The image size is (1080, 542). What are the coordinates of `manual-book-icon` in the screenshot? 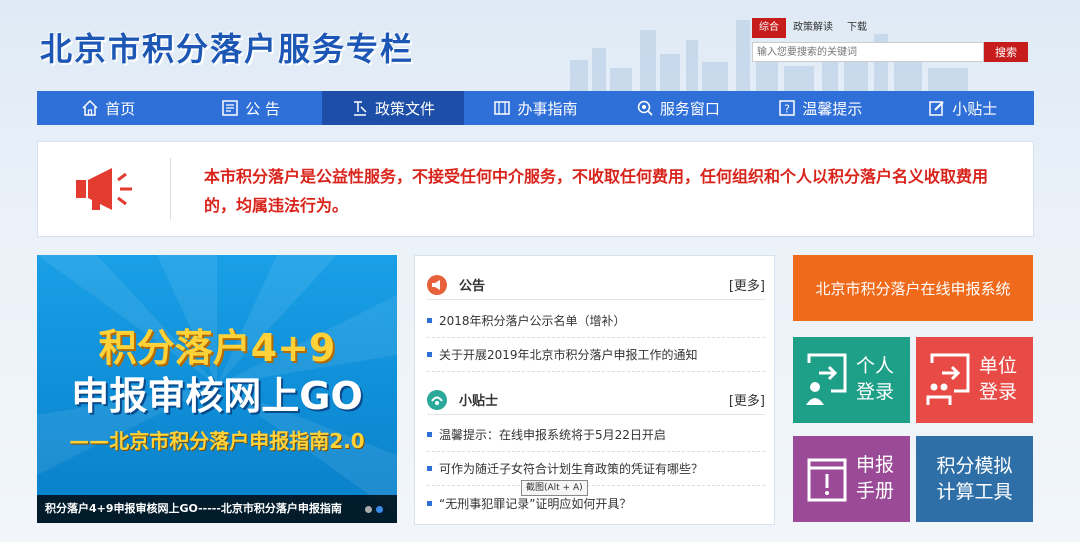 It's located at (827, 480).